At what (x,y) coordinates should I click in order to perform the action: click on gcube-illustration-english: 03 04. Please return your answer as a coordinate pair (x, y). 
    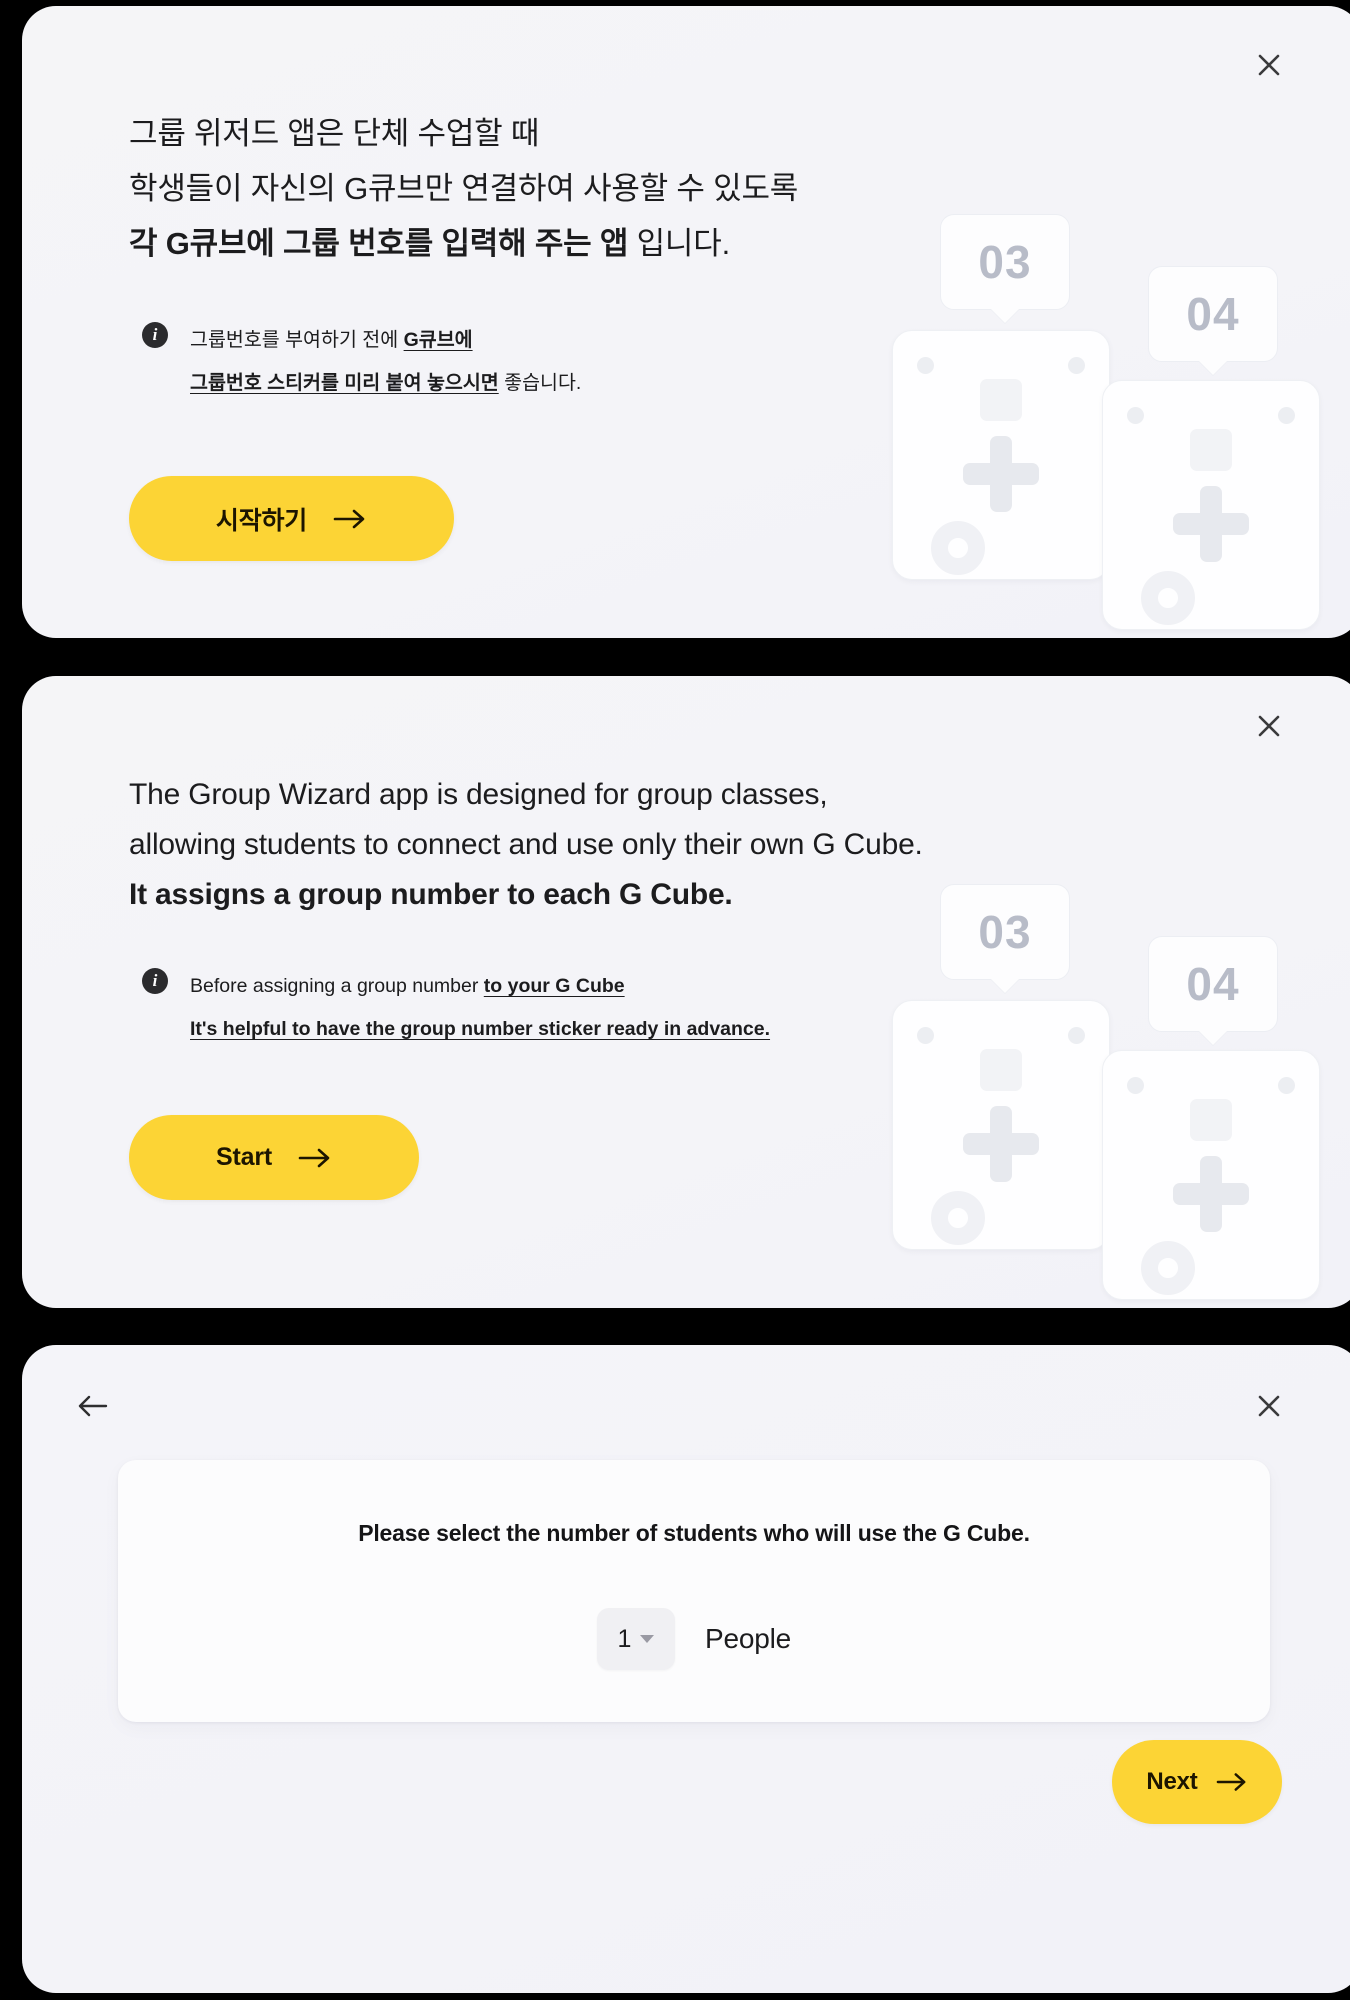
    Looking at the image, I should click on (1121, 1093).